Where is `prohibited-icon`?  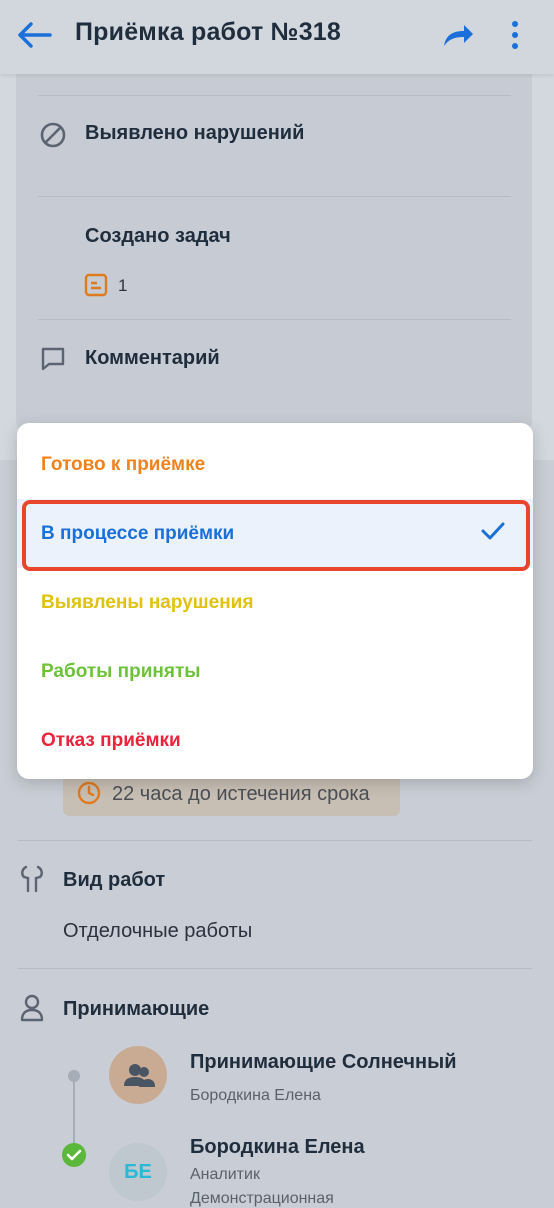
prohibited-icon is located at coordinates (53, 137).